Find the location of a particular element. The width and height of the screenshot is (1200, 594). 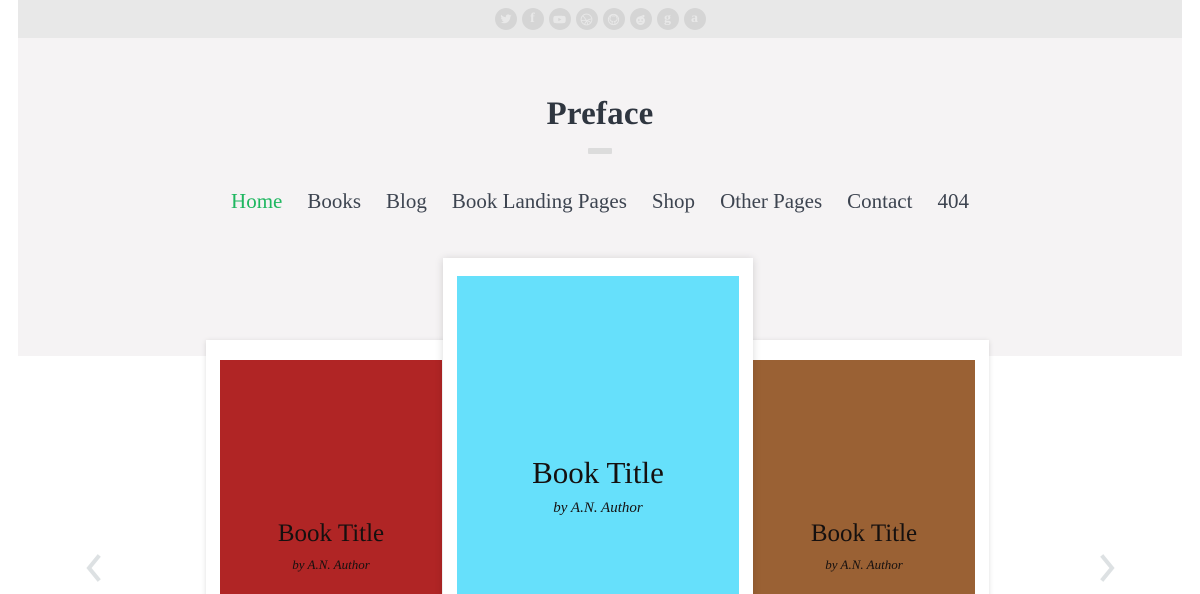

book-cover-text-left: Book Title by A.N. Author is located at coordinates (331, 546).